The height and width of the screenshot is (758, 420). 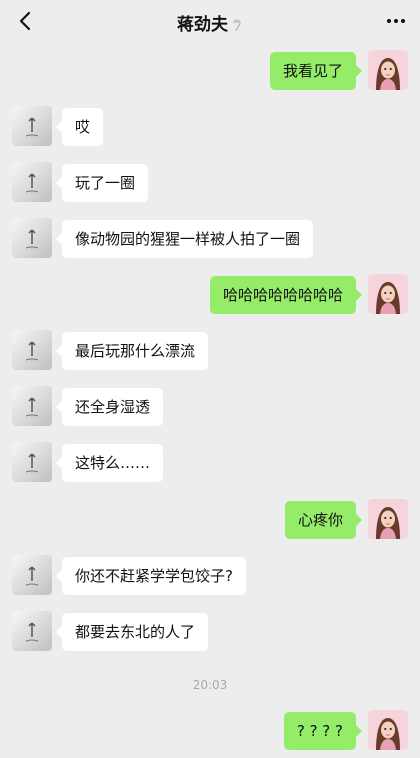 What do you see at coordinates (109, 407) in the screenshot?
I see `message-bubble: 还全身湿透` at bounding box center [109, 407].